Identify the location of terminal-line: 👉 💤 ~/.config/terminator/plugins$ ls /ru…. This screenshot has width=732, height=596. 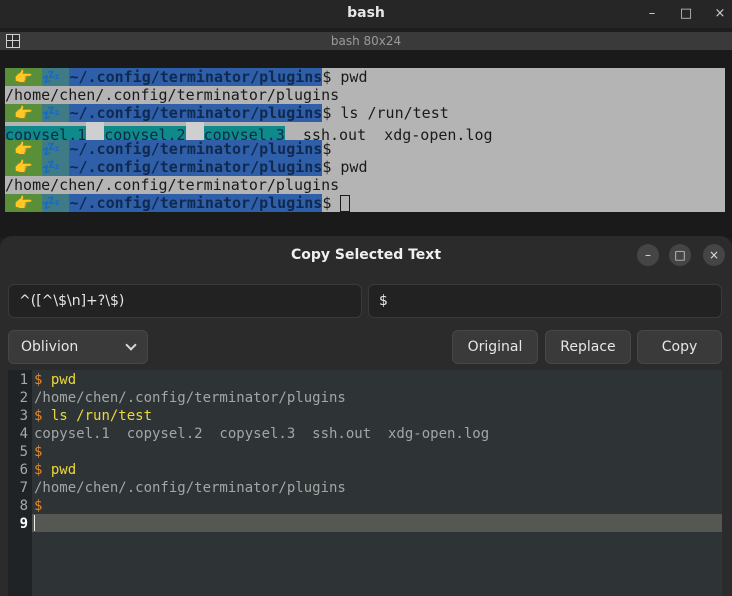
(227, 113).